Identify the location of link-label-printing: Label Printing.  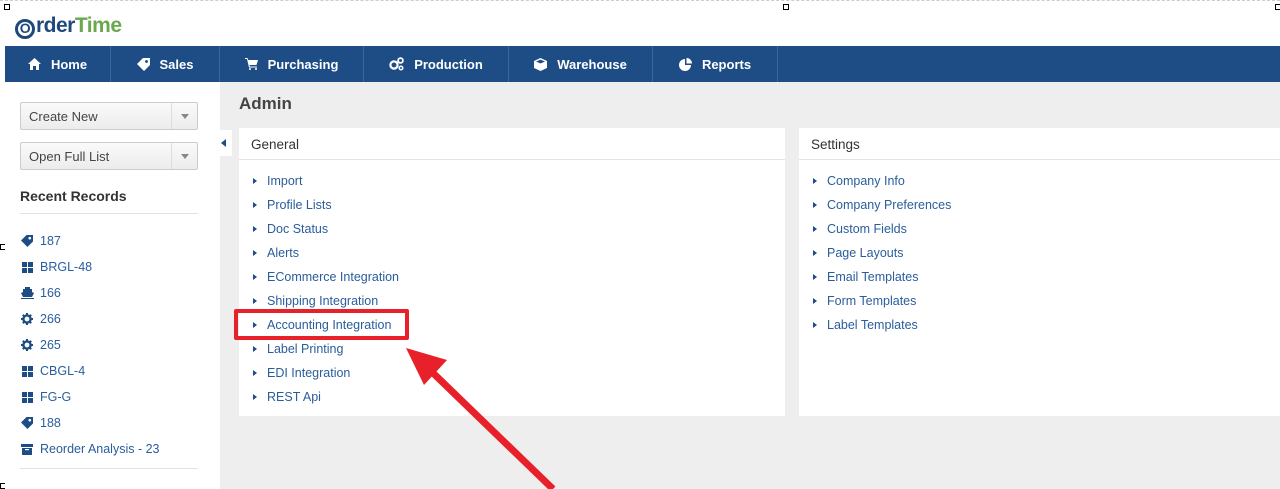
(512, 349).